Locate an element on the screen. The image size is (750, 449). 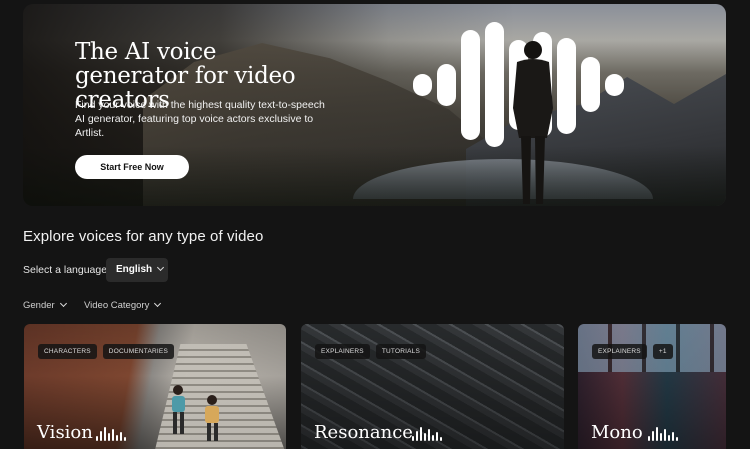
tag: +1 is located at coordinates (662, 351).